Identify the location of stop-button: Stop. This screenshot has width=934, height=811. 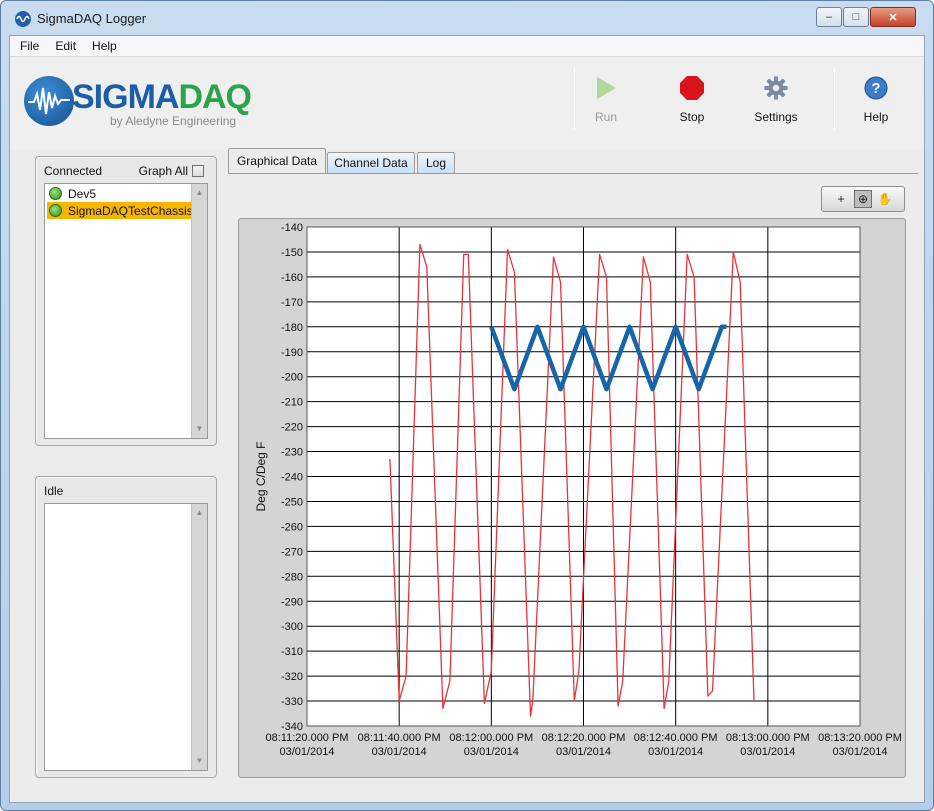
(692, 106).